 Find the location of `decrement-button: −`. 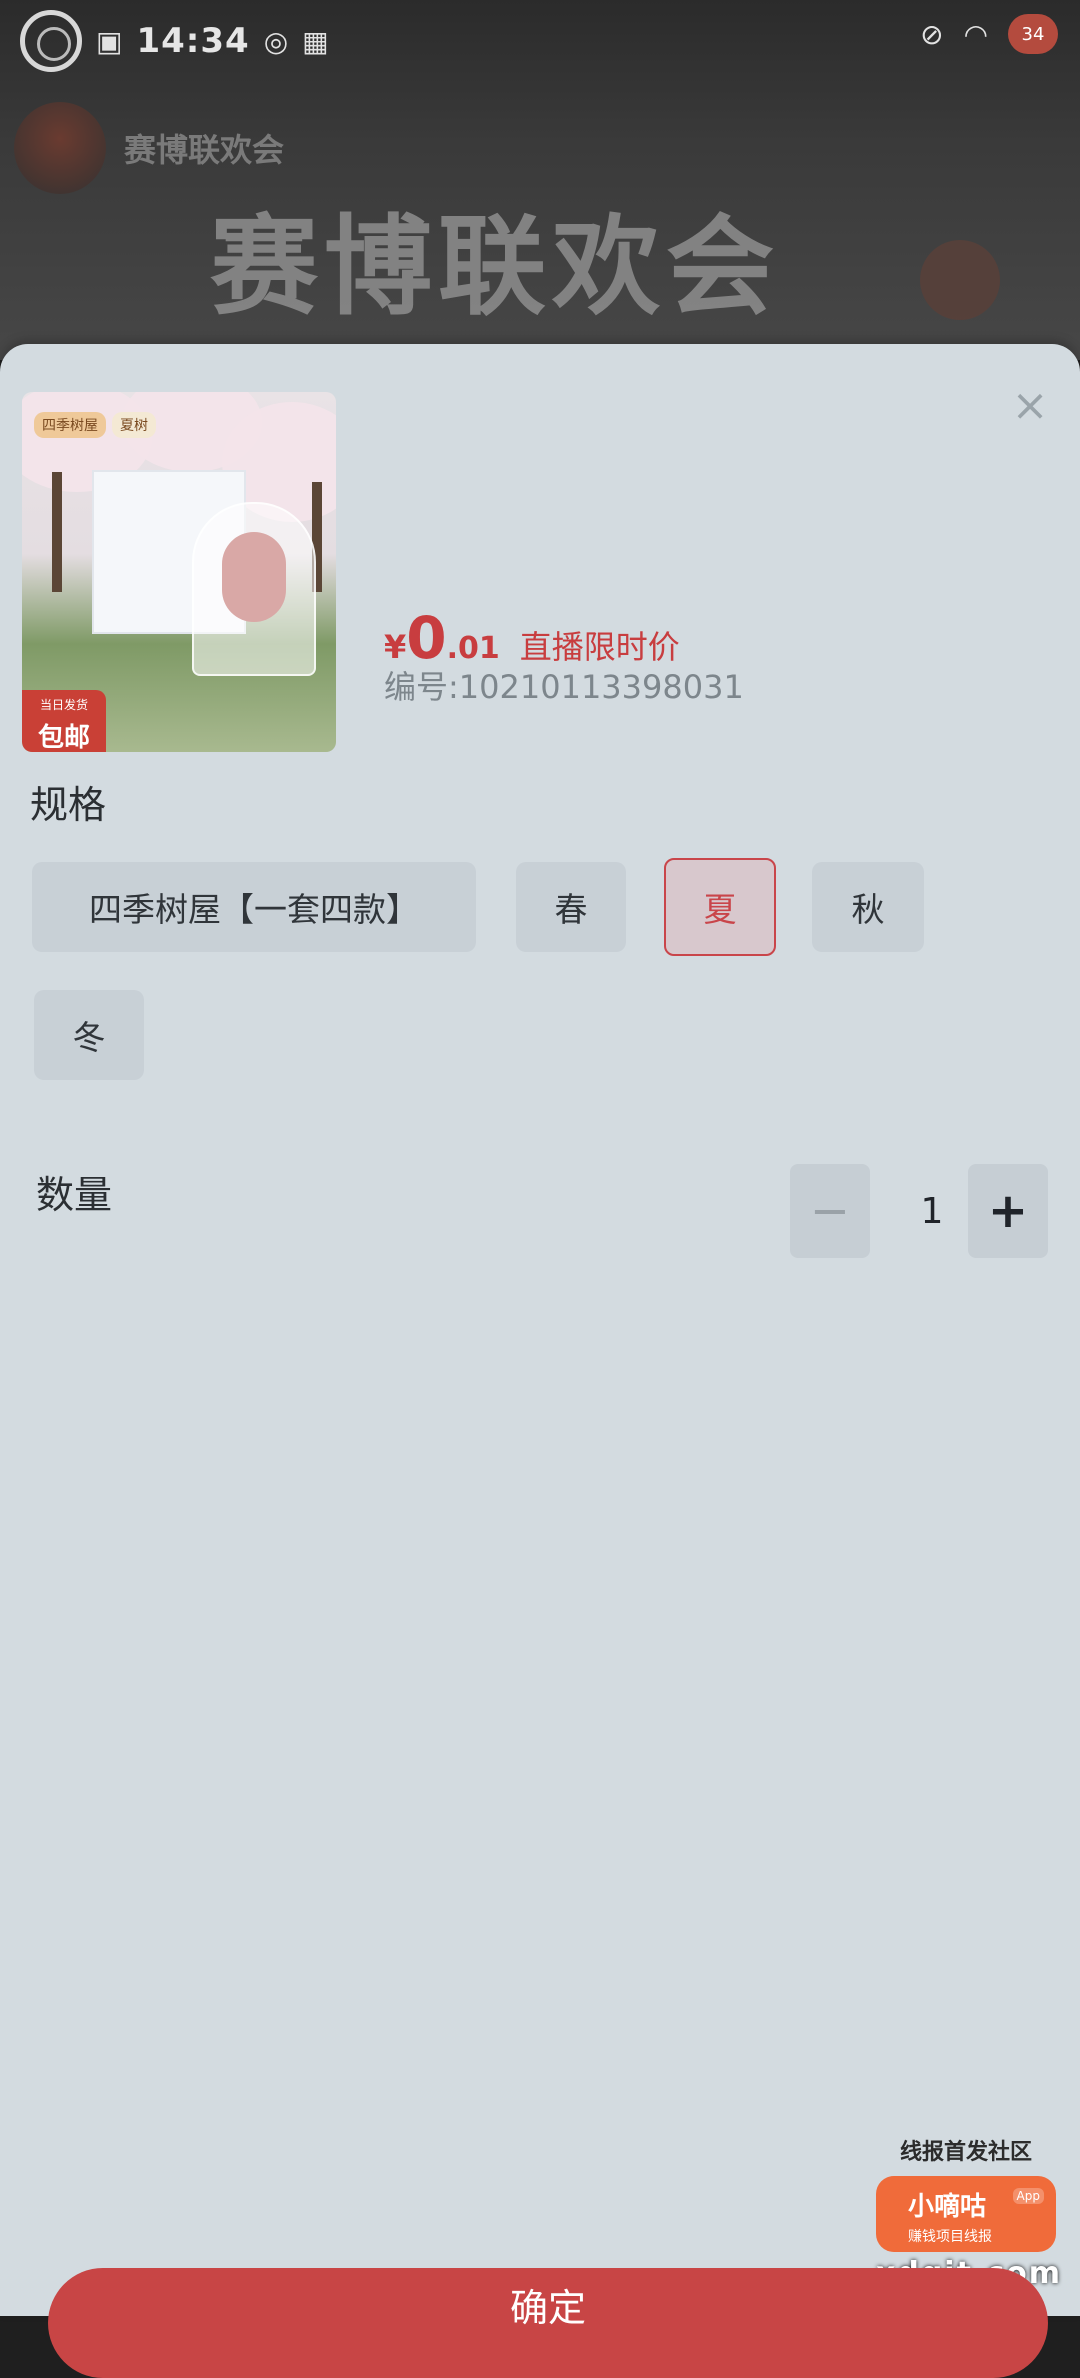

decrement-button: − is located at coordinates (830, 1211).